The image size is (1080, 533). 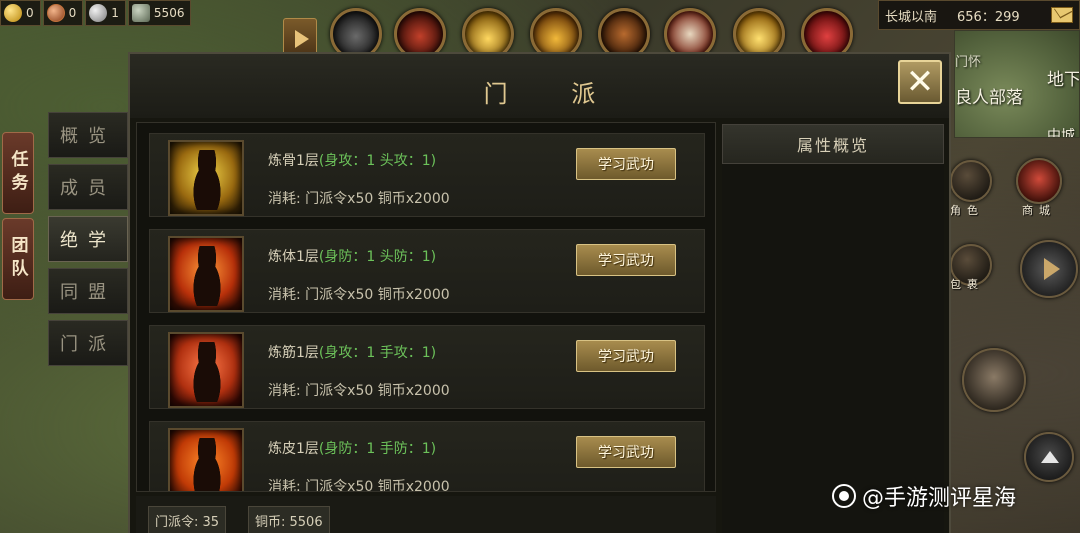 I want to click on silver-coin-icon, so click(x=98, y=13).